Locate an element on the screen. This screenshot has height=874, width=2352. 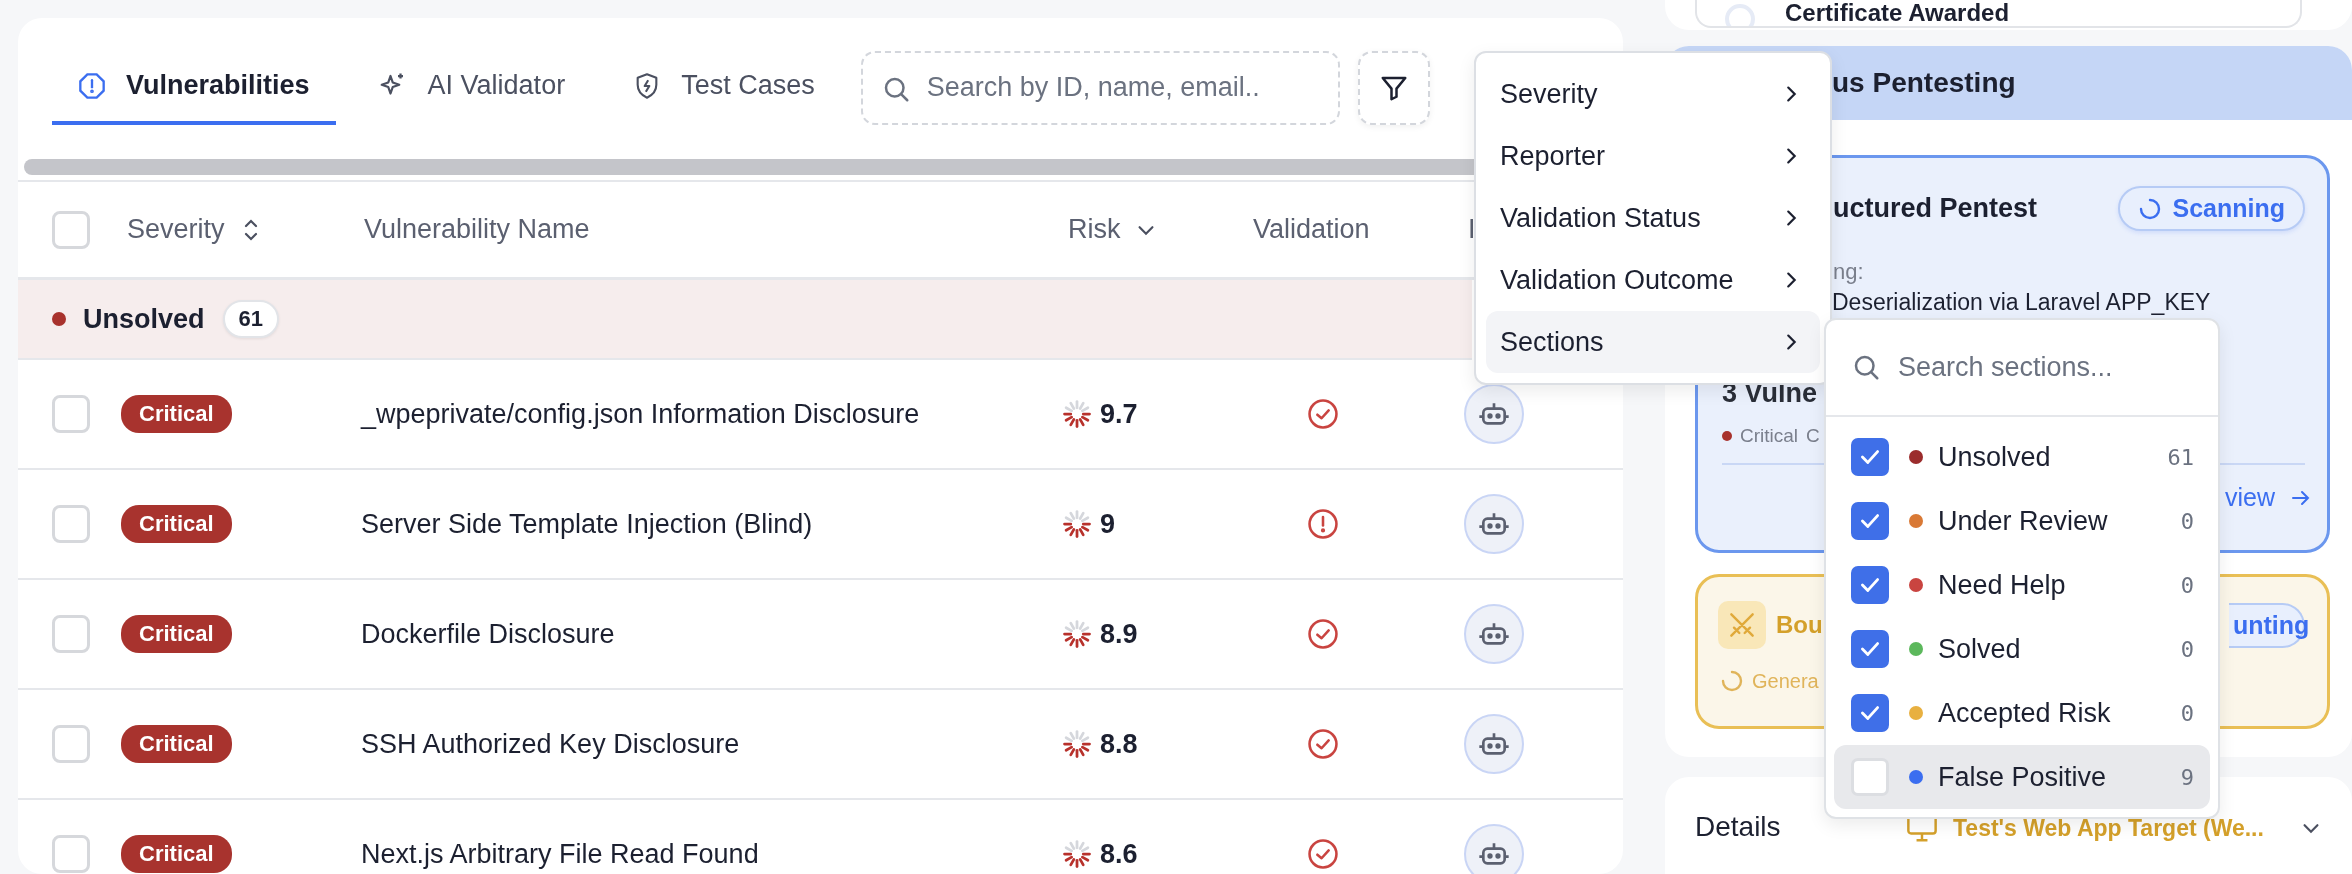
menu-item: Validation Status is located at coordinates (1653, 218).